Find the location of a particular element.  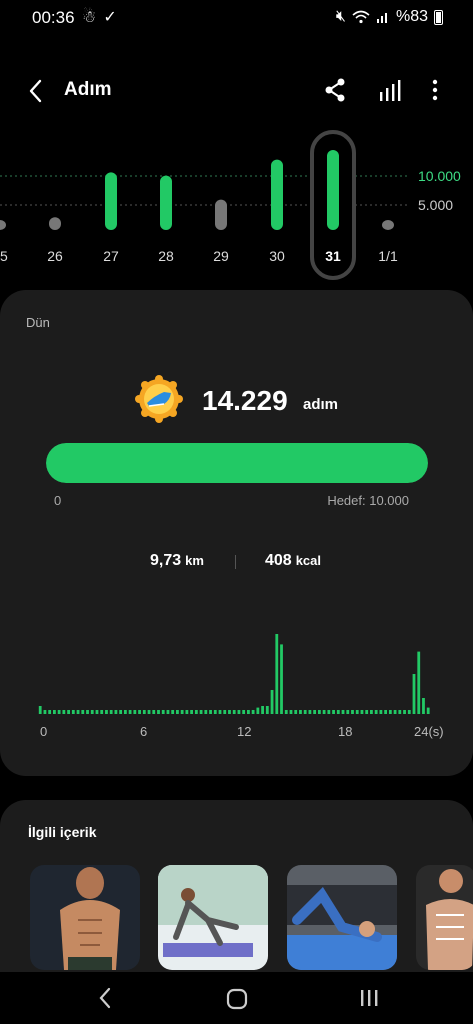

hour-label: 6 is located at coordinates (144, 731).